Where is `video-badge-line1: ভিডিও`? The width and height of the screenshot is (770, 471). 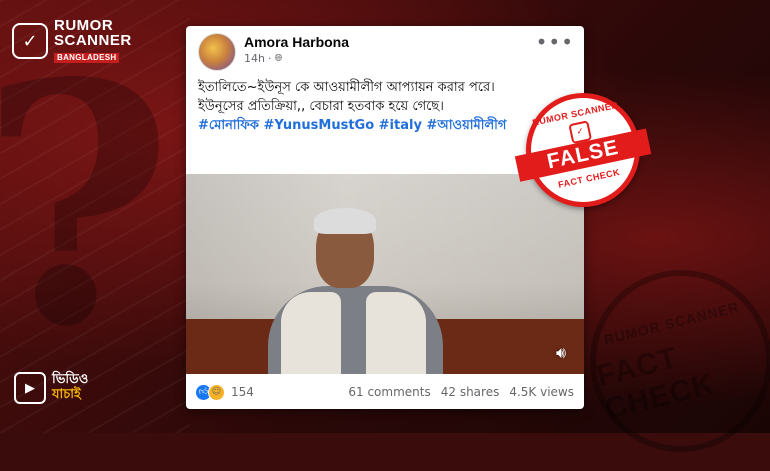
video-badge-line1: ভিডিও is located at coordinates (70, 380).